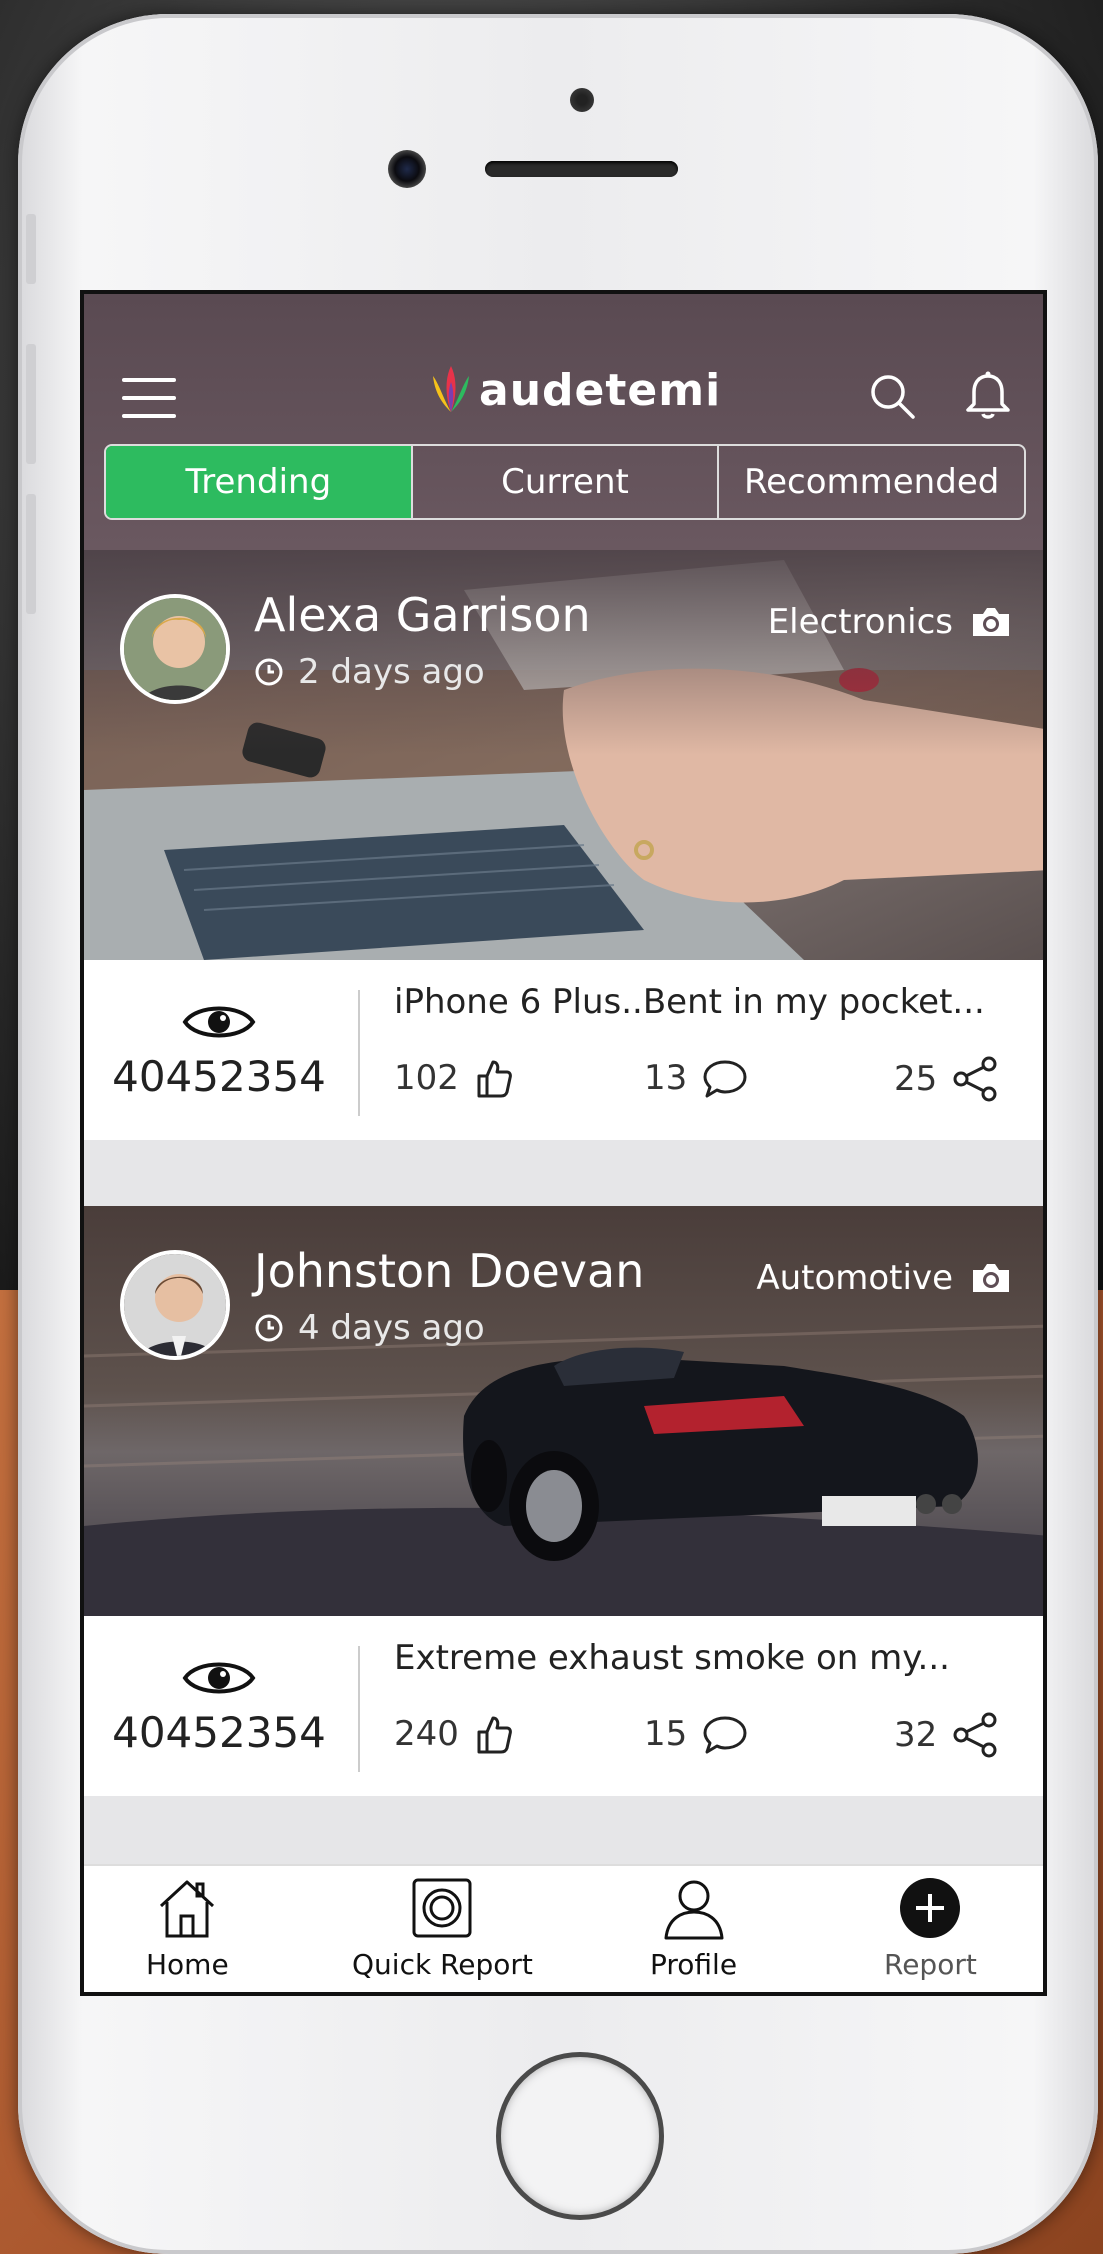 Image resolution: width=1103 pixels, height=2254 pixels. I want to click on bell-icon, so click(988, 396).